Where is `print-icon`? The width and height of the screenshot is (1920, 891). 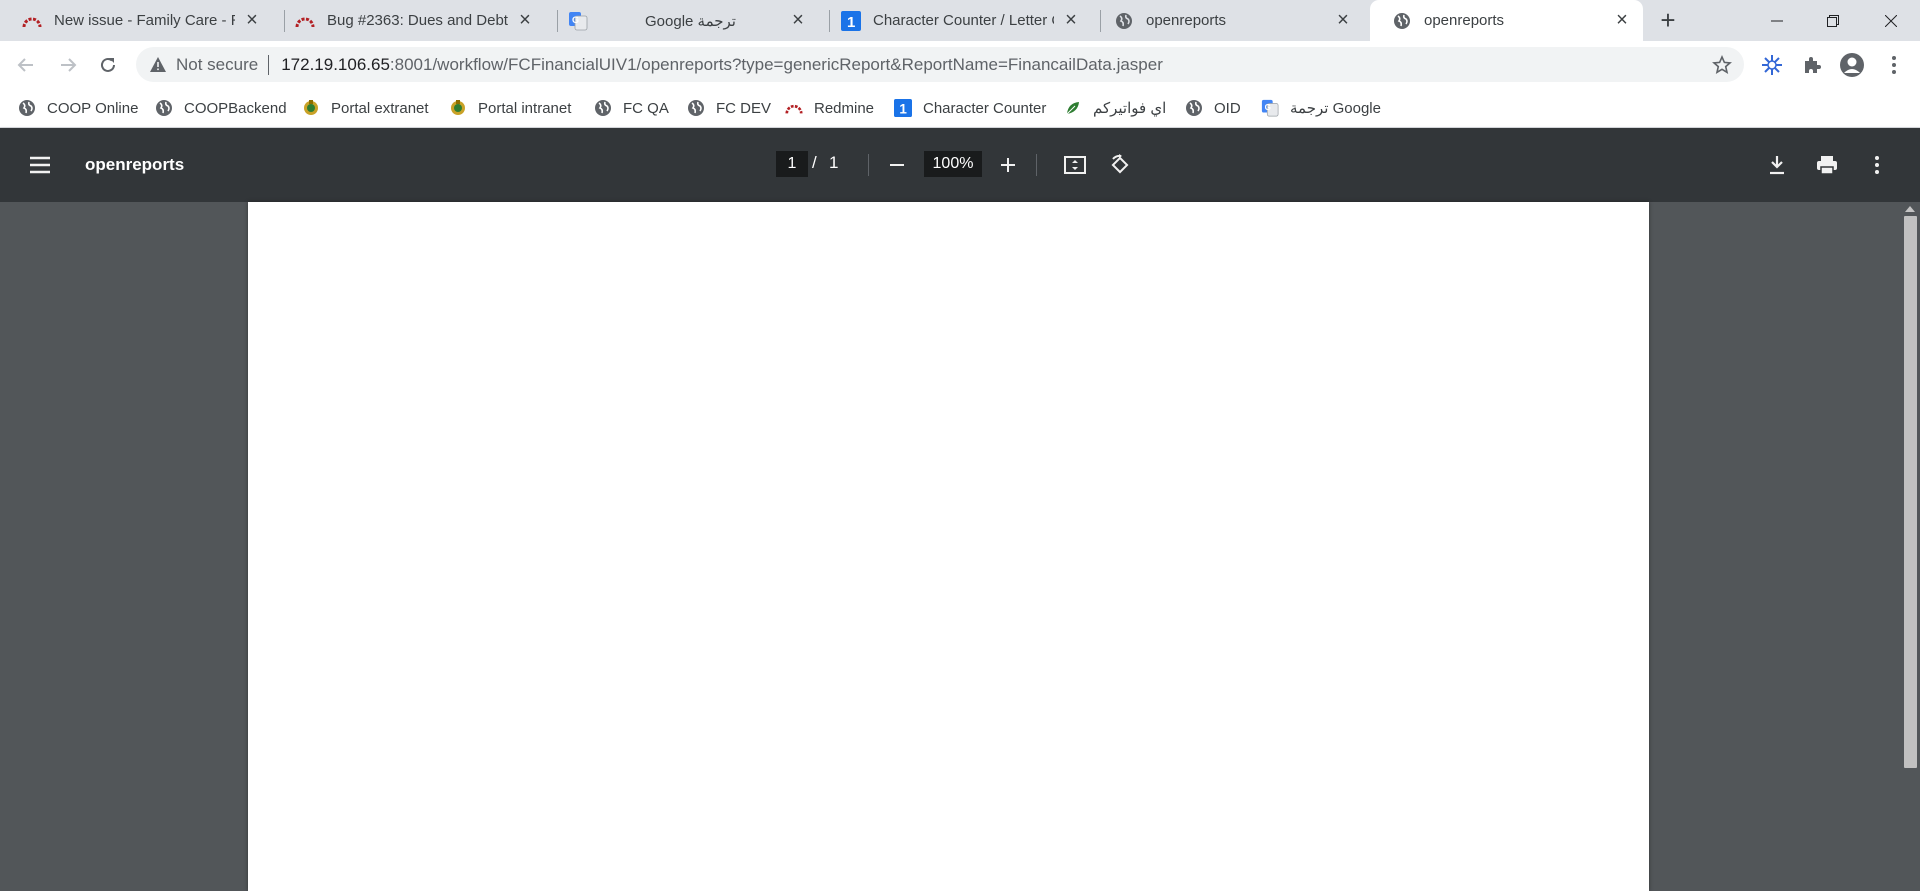
print-icon is located at coordinates (1827, 165).